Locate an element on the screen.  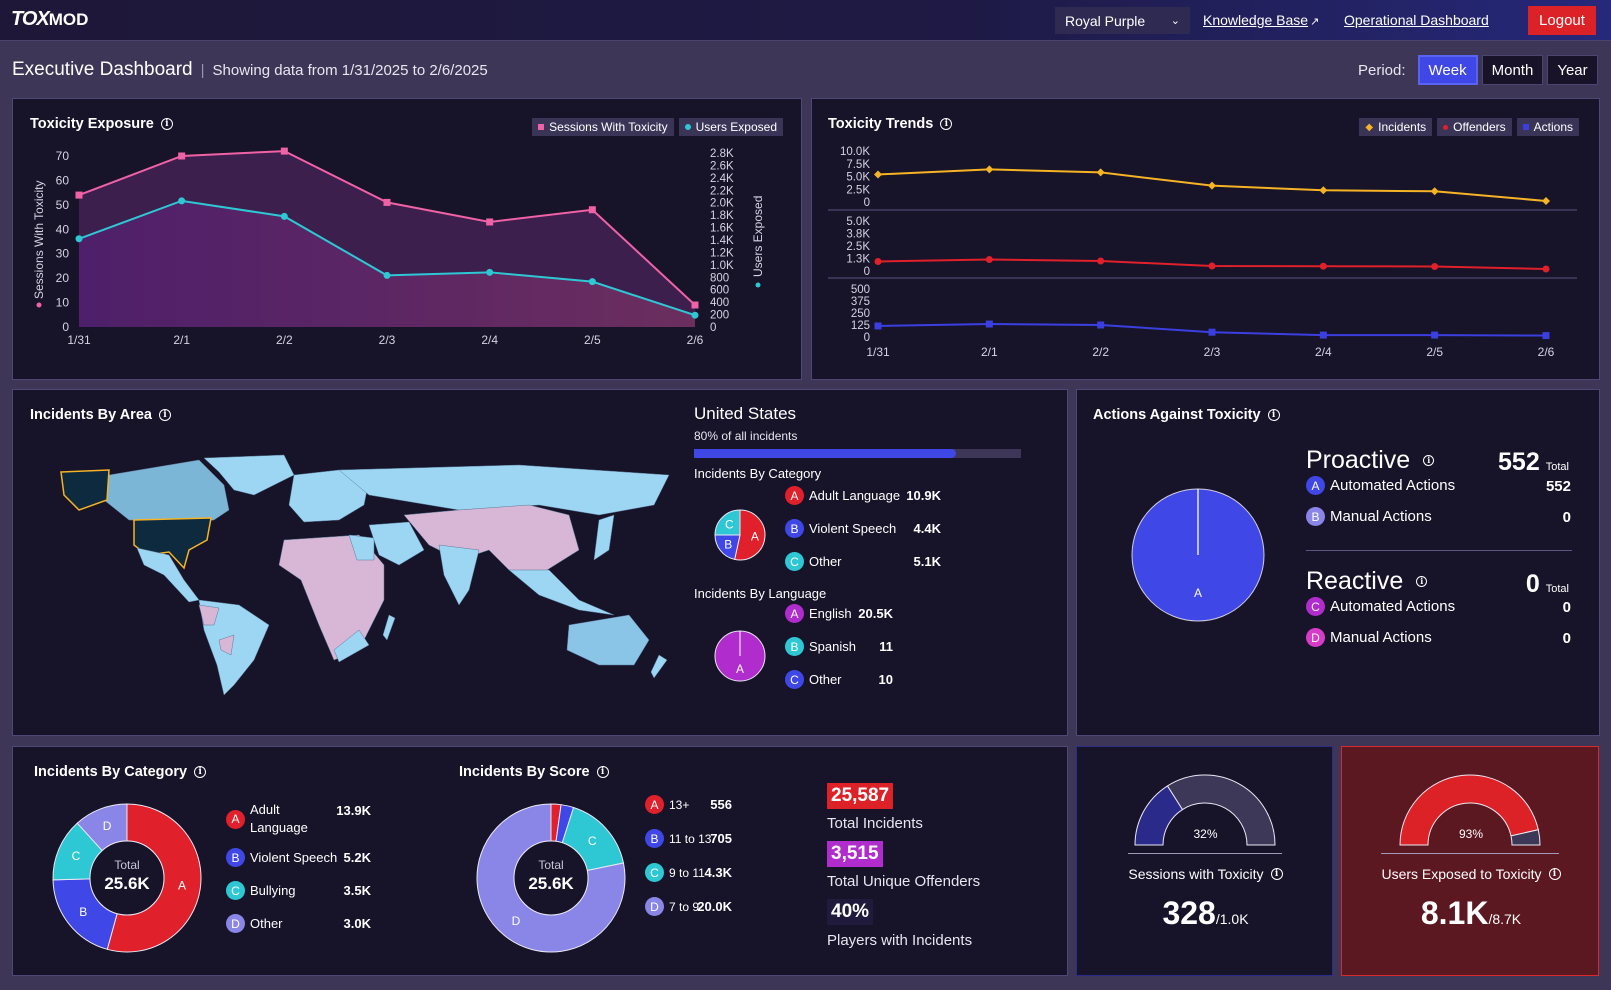
theme-select: Royal Purple ⌄ is located at coordinates (1122, 20).